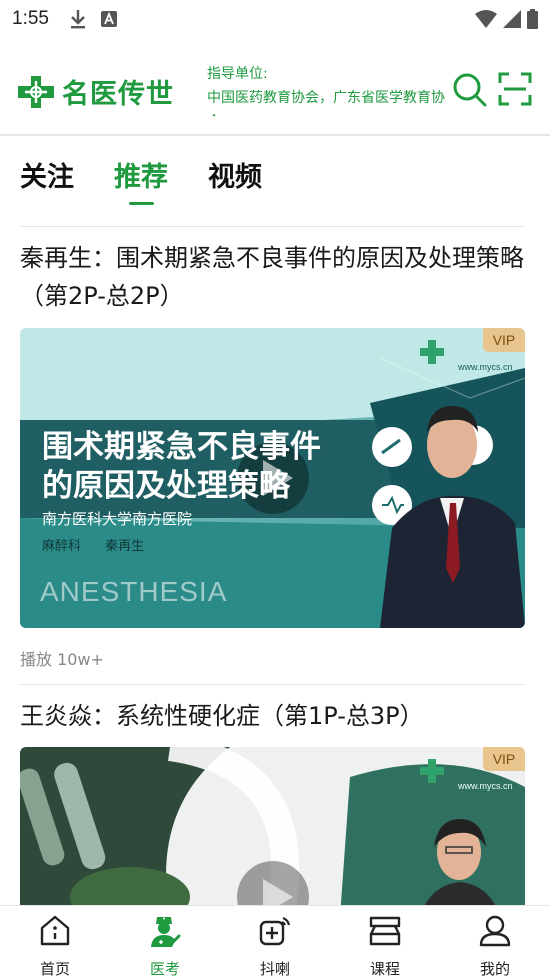 The height and width of the screenshot is (979, 550). I want to click on font-a-icon, so click(108, 19).